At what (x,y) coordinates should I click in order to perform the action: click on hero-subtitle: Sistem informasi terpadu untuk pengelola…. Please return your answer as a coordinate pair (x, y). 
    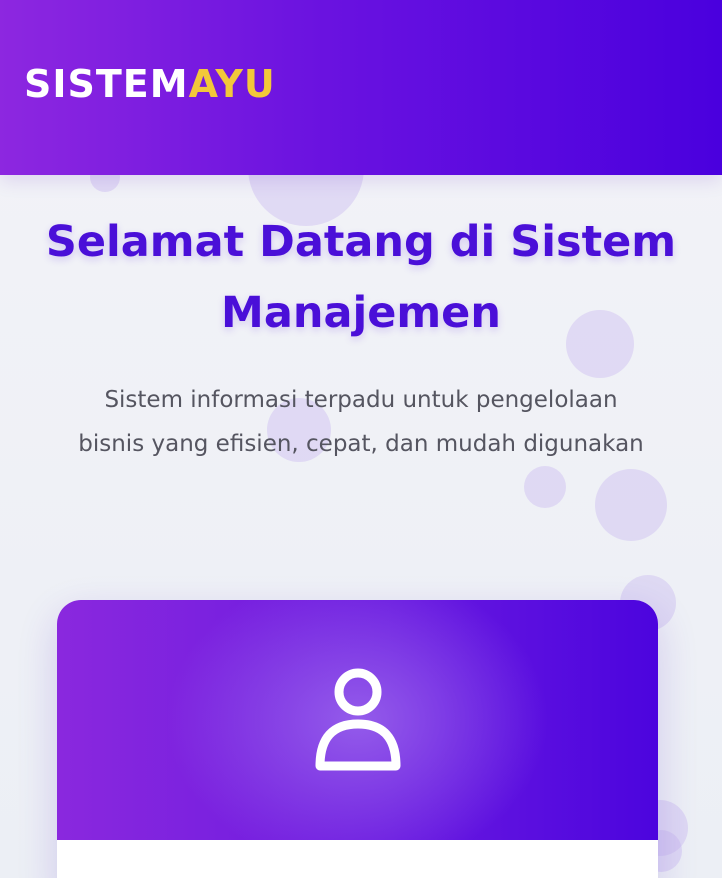
    Looking at the image, I should click on (361, 422).